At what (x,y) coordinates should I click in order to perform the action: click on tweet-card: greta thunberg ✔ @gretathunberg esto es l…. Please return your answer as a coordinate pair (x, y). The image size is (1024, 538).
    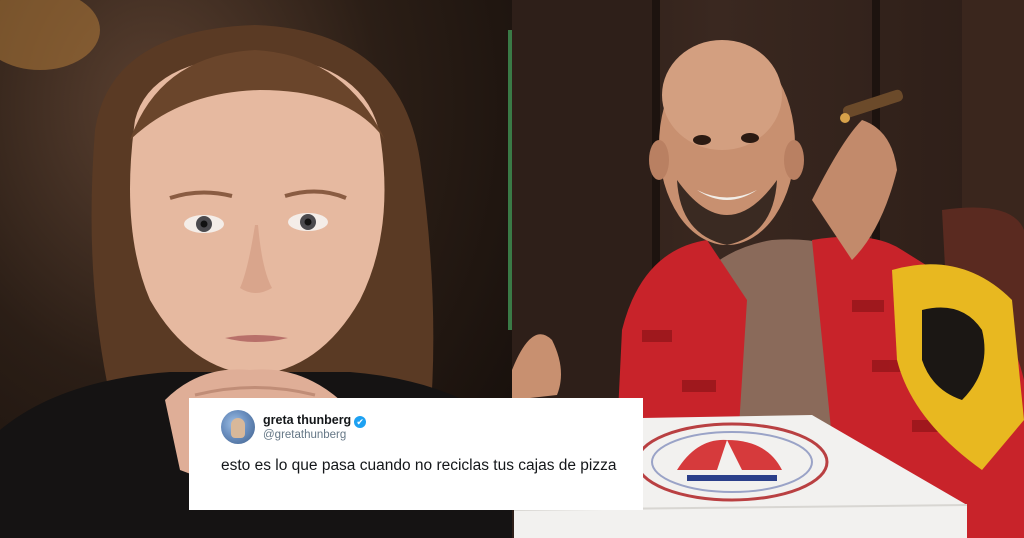
    Looking at the image, I should click on (416, 454).